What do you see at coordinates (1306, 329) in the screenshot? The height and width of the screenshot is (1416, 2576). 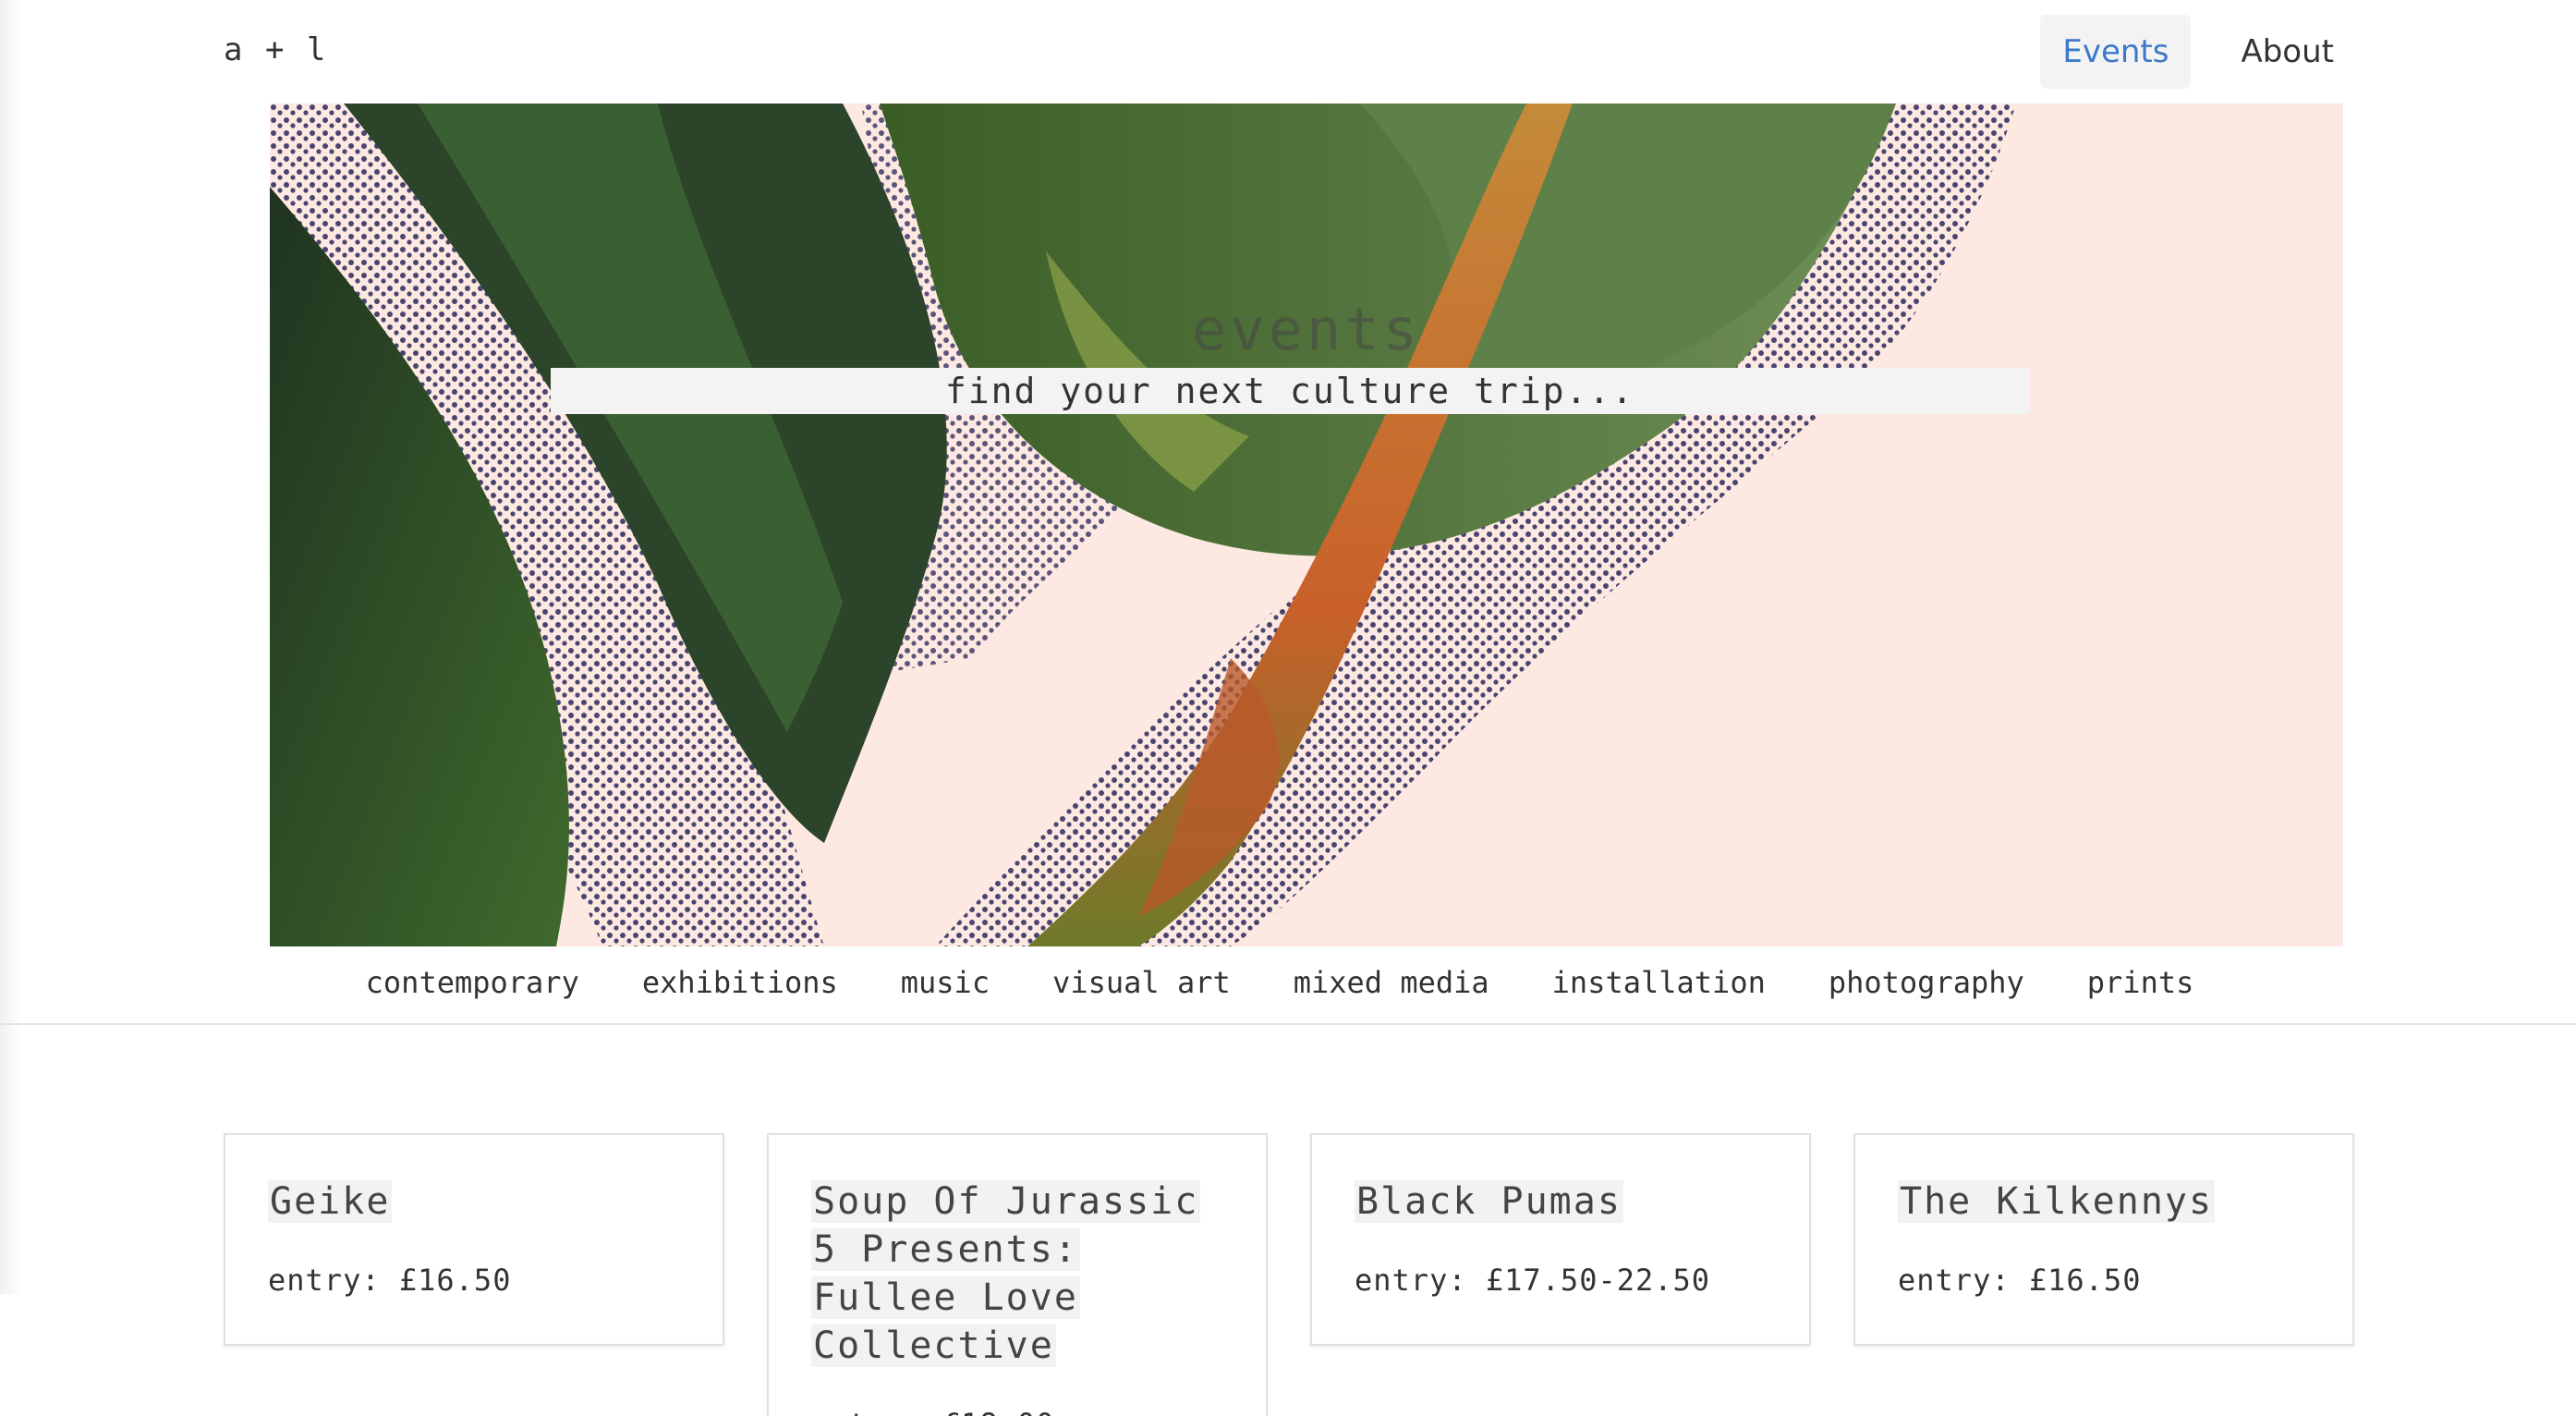 I see `hero-title: events` at bounding box center [1306, 329].